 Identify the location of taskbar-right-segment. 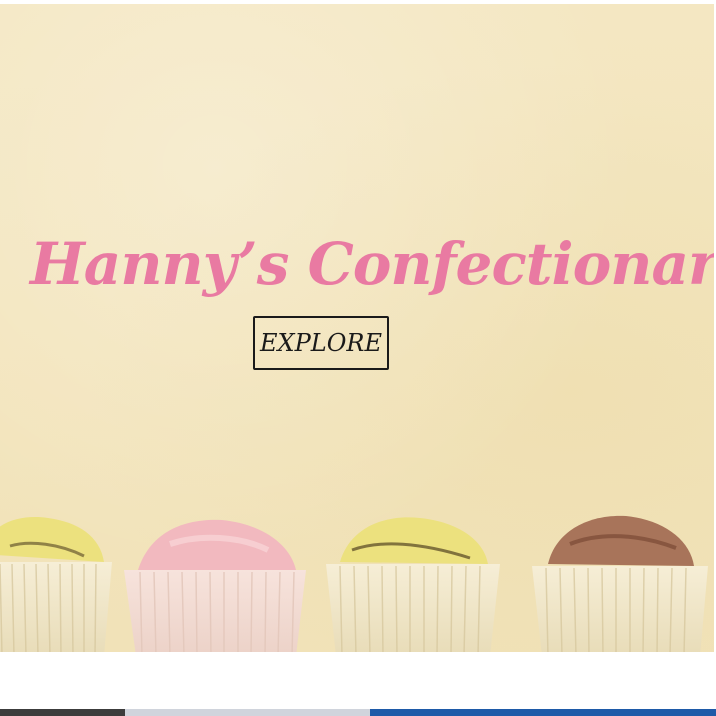
(543, 712).